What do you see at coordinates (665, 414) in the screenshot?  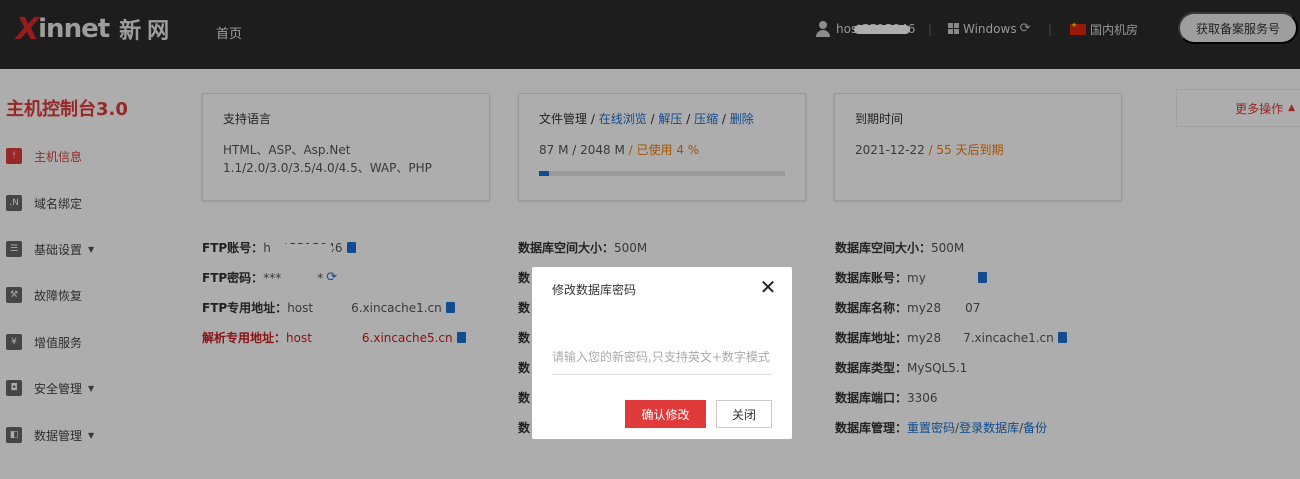 I see `confirm-change-button: 确认修改` at bounding box center [665, 414].